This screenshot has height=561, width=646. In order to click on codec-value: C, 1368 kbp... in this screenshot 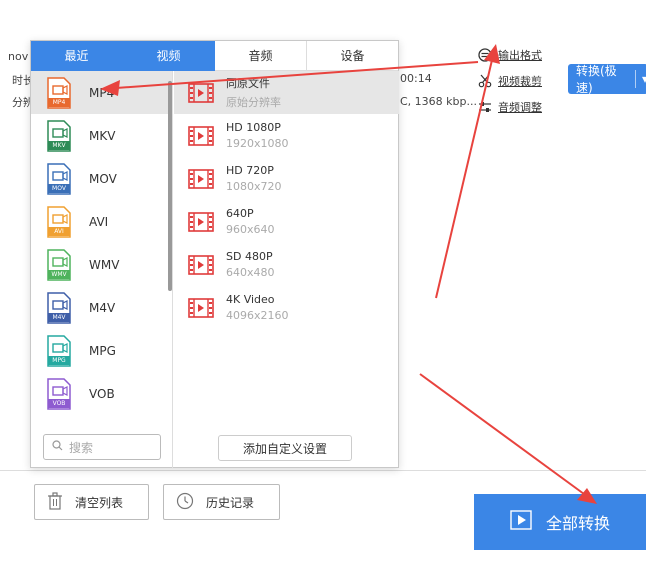, I will do `click(438, 101)`.